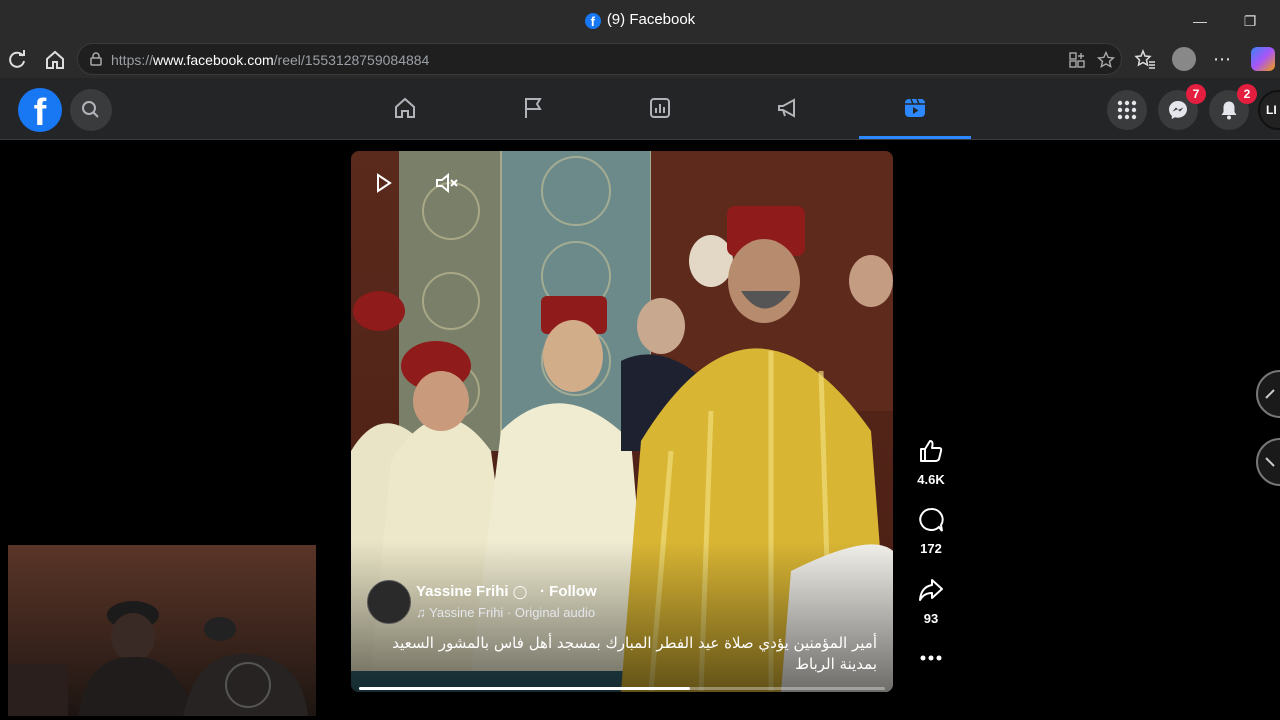  What do you see at coordinates (383, 183) in the screenshot?
I see `play-icon` at bounding box center [383, 183].